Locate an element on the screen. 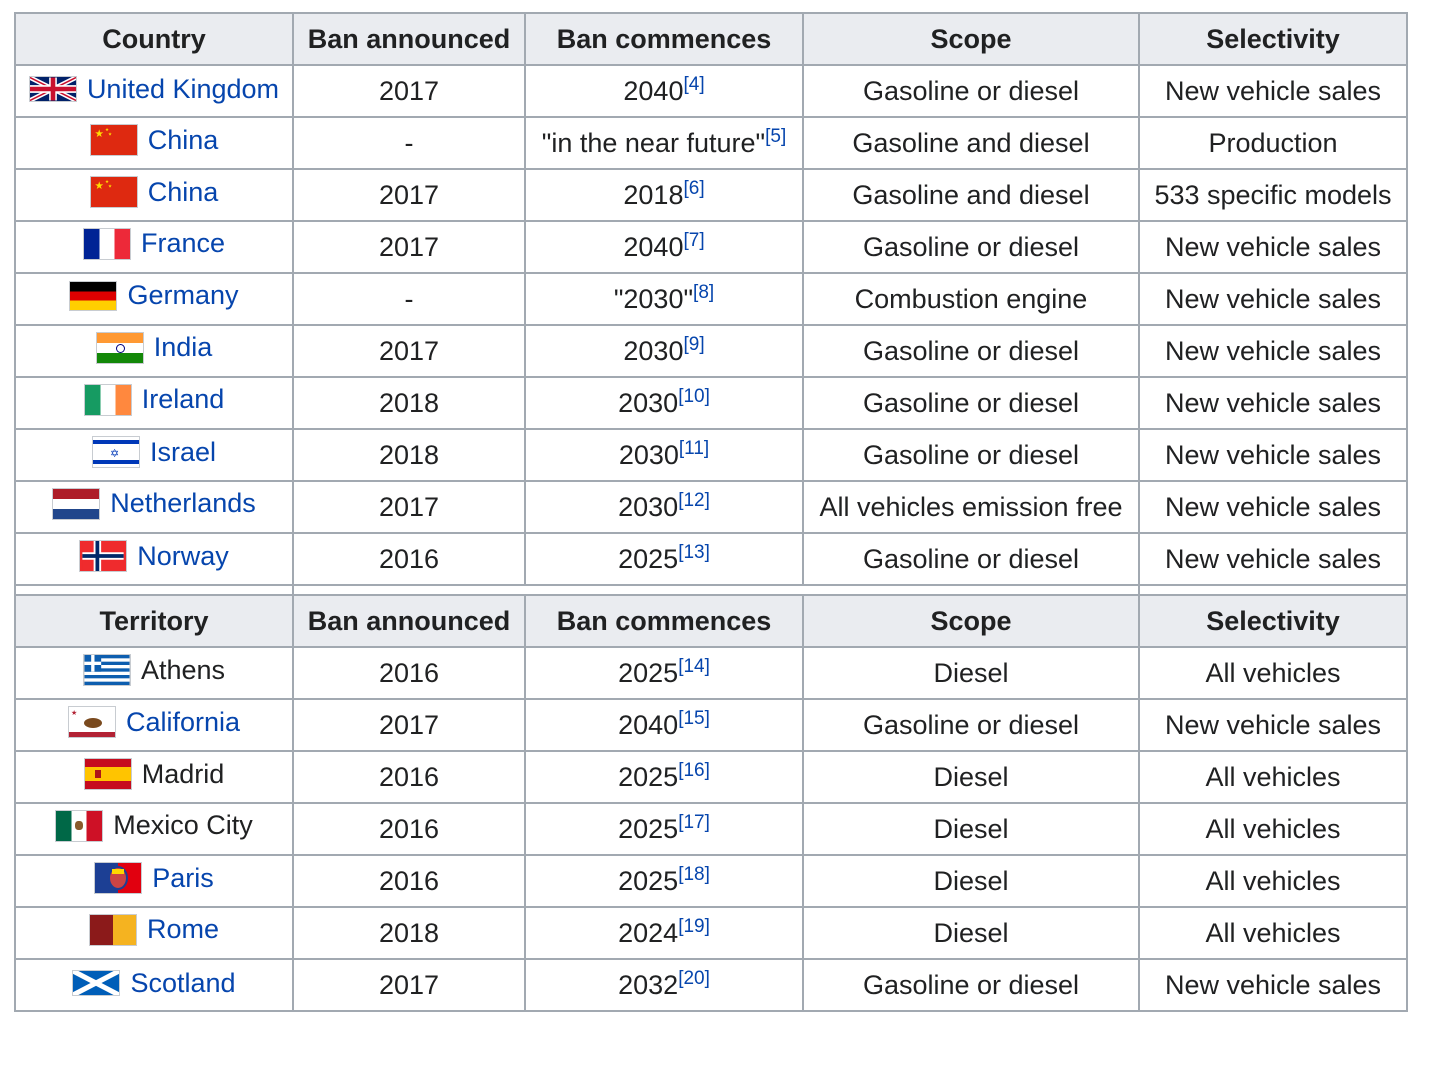  place-link: Paris is located at coordinates (183, 878).